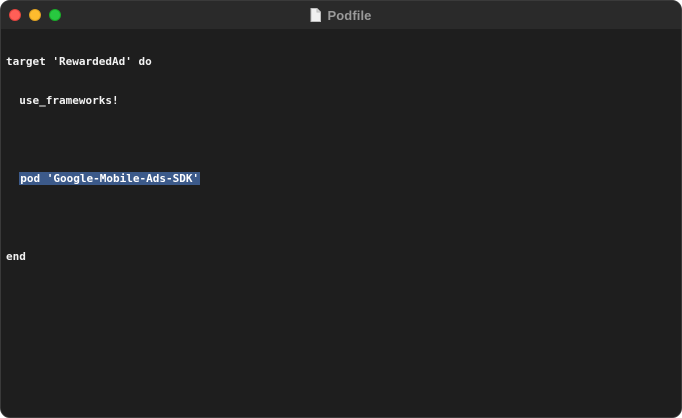 This screenshot has height=418, width=682. I want to click on code-line-4: pod 'Google-Mobile-Ads-SDK', so click(103, 178).